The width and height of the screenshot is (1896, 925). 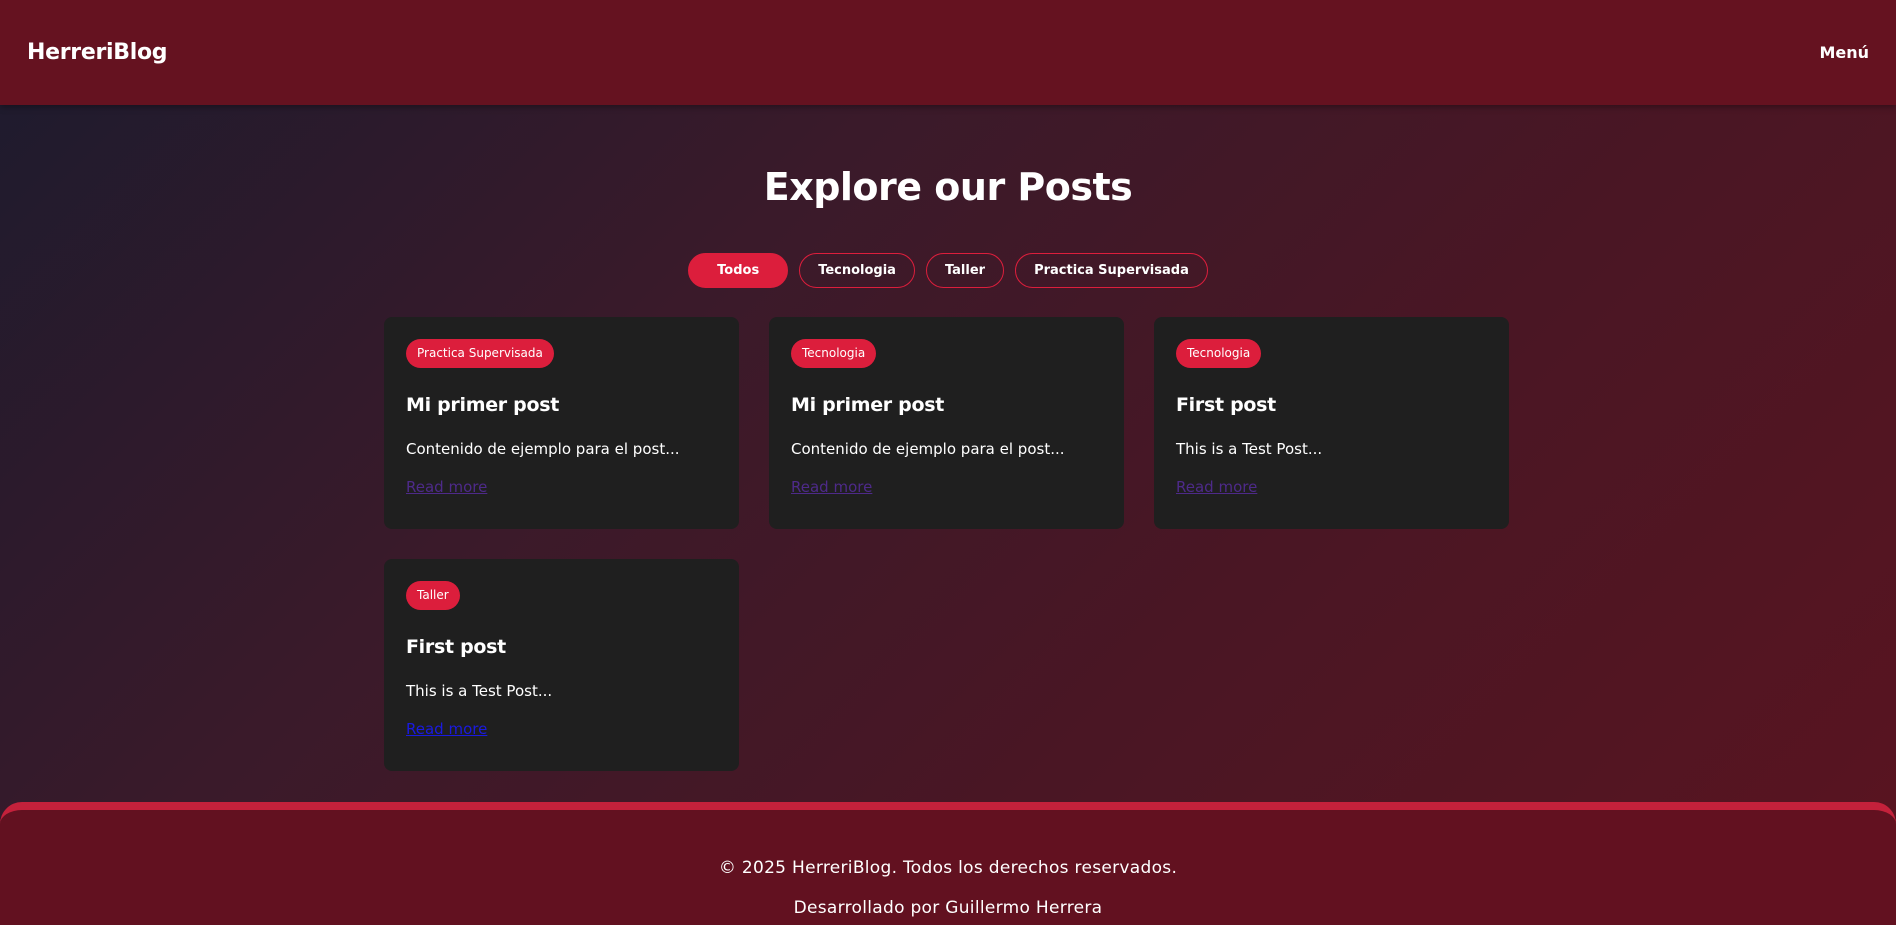 I want to click on site-header: HerreriBlog Menú, so click(x=948, y=52).